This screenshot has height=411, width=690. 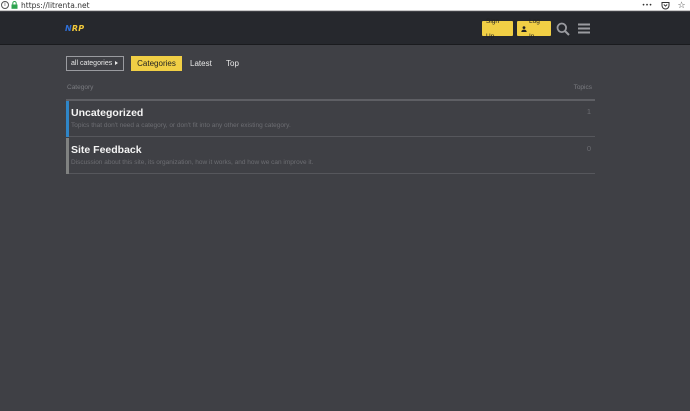 I want to click on hamburger-menu-icon, so click(x=584, y=28).